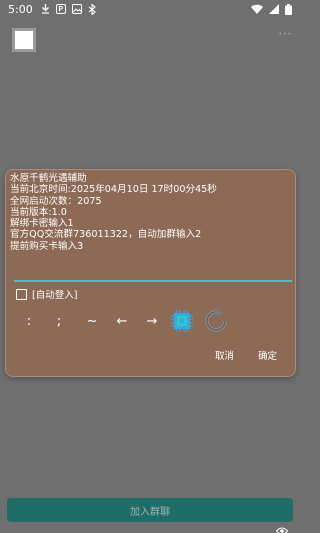 The height and width of the screenshot is (533, 320). I want to click on confirm-button: 确定, so click(267, 355).